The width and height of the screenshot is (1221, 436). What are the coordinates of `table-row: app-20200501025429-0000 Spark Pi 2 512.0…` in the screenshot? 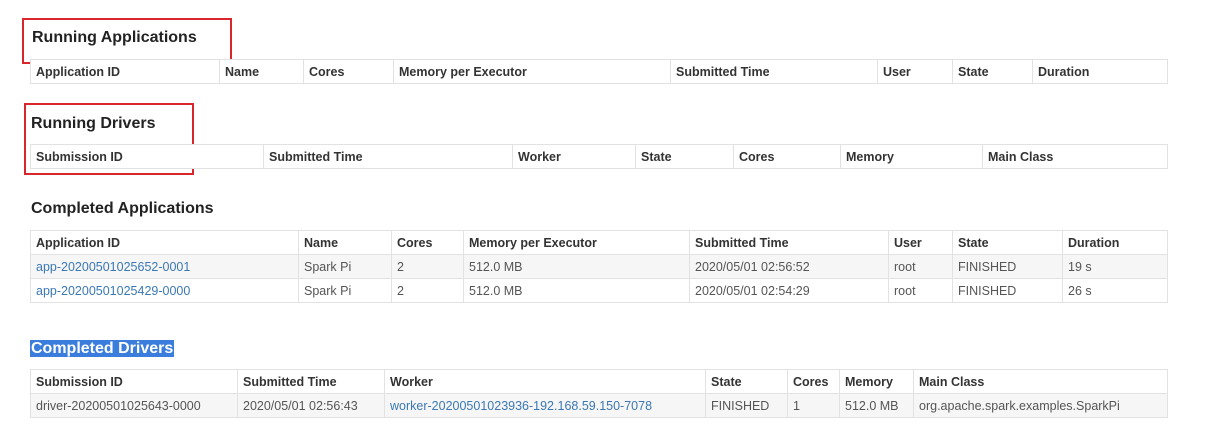 It's located at (599, 290).